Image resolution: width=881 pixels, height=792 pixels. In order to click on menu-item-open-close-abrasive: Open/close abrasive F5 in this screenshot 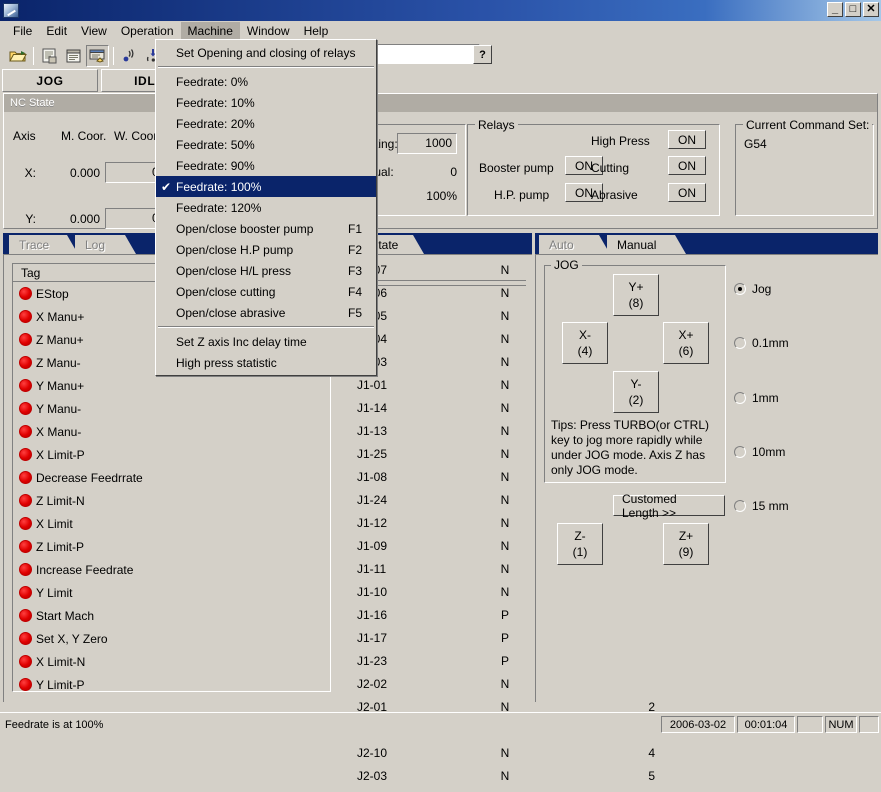, I will do `click(266, 312)`.